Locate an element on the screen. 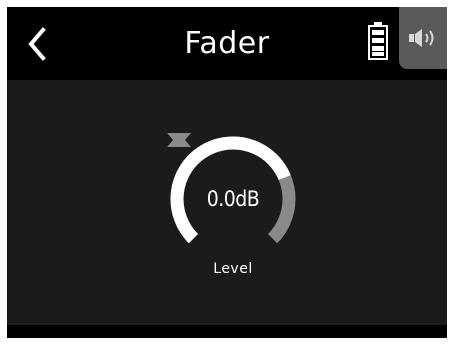 The width and height of the screenshot is (454, 345). level-value: 0.0dB is located at coordinates (233, 199).